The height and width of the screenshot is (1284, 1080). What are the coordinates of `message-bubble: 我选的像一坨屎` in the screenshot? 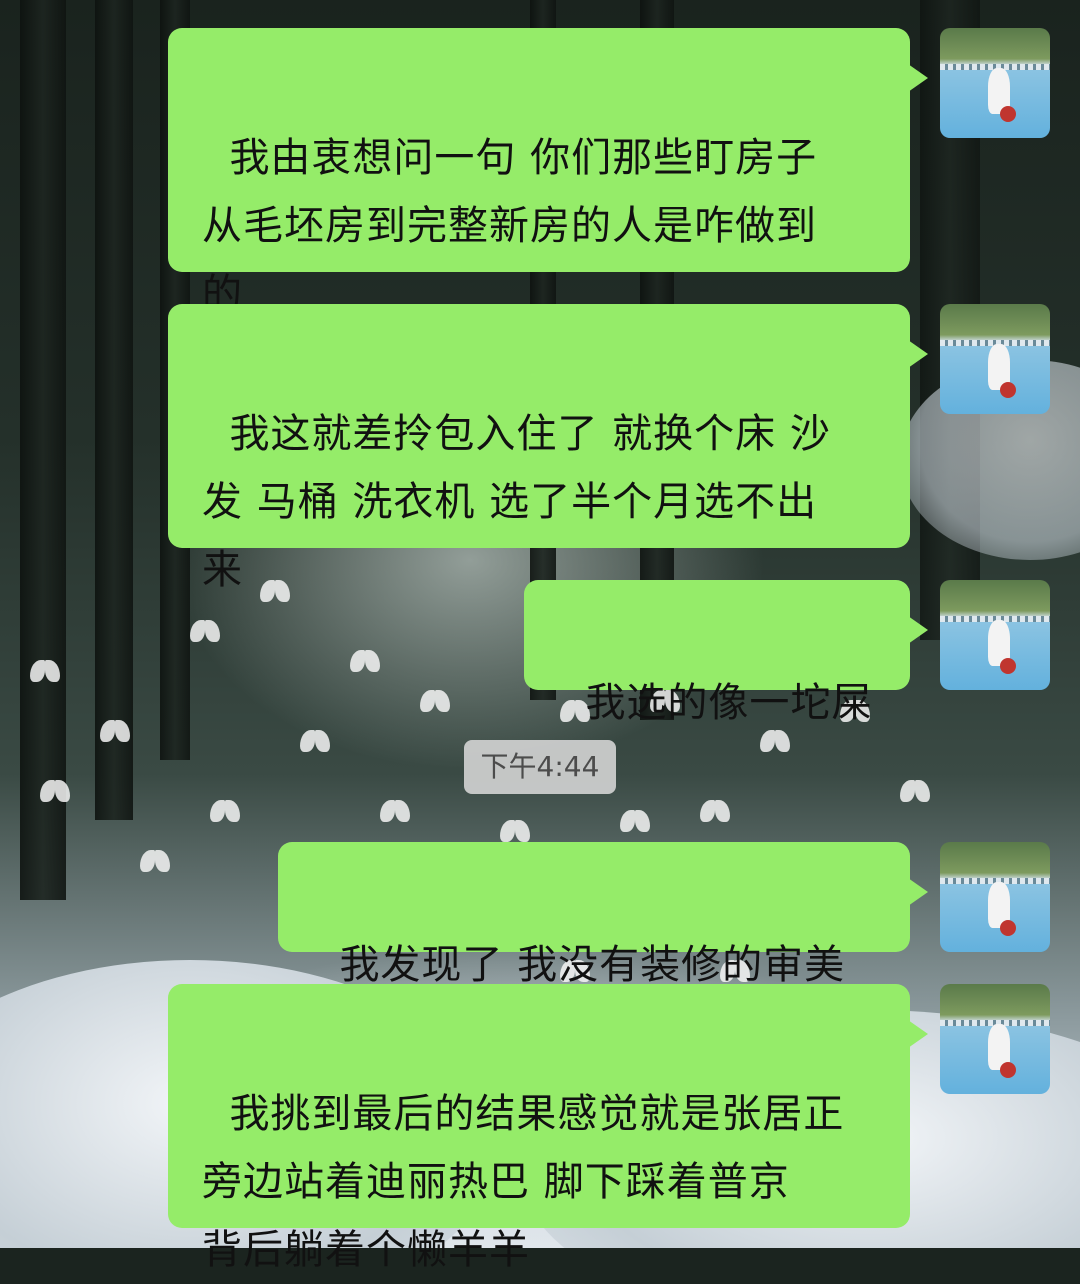 It's located at (726, 653).